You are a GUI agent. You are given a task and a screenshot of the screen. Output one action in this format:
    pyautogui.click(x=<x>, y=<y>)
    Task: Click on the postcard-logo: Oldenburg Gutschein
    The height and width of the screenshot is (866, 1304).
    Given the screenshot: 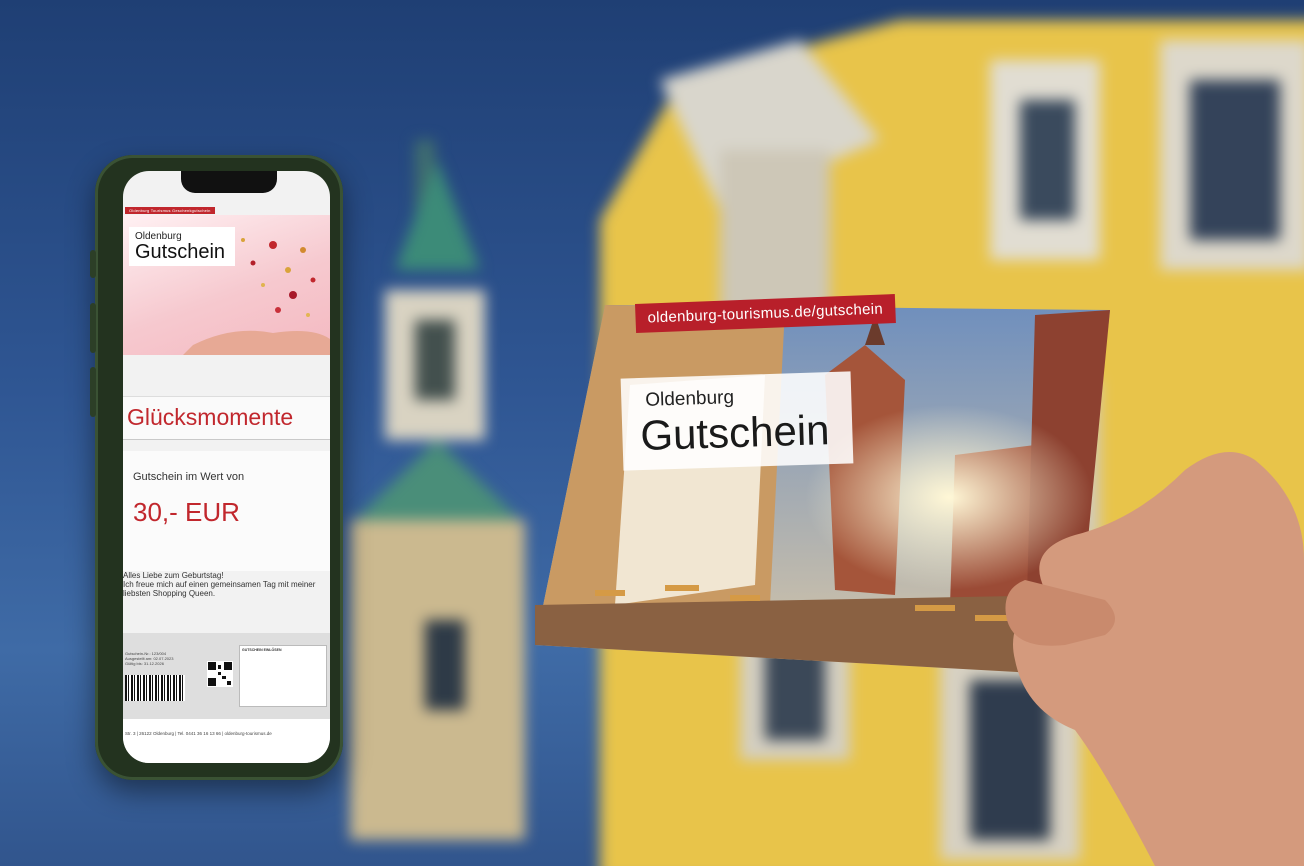 What is the action you would take?
    pyautogui.click(x=737, y=421)
    